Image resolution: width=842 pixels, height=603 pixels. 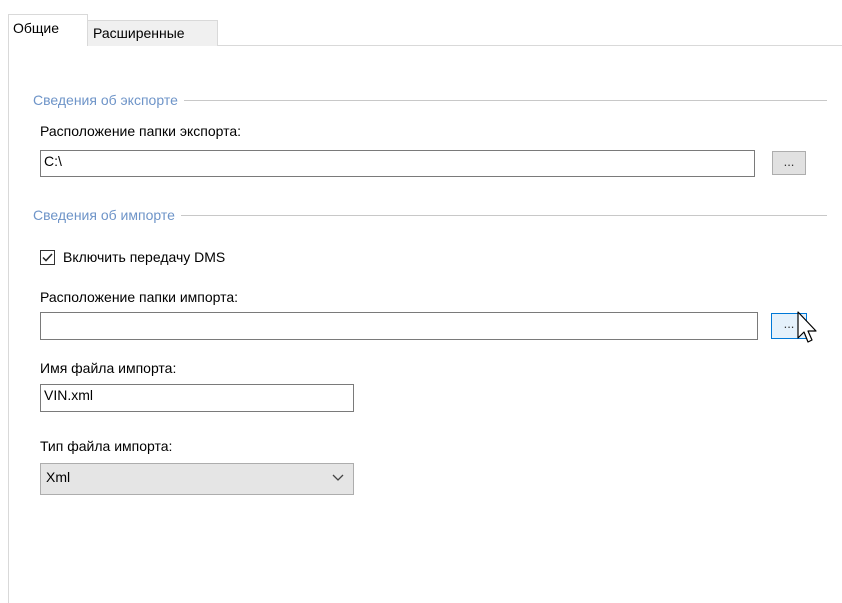 What do you see at coordinates (108, 368) in the screenshot?
I see `import-filename-label: Имя файла импорта:` at bounding box center [108, 368].